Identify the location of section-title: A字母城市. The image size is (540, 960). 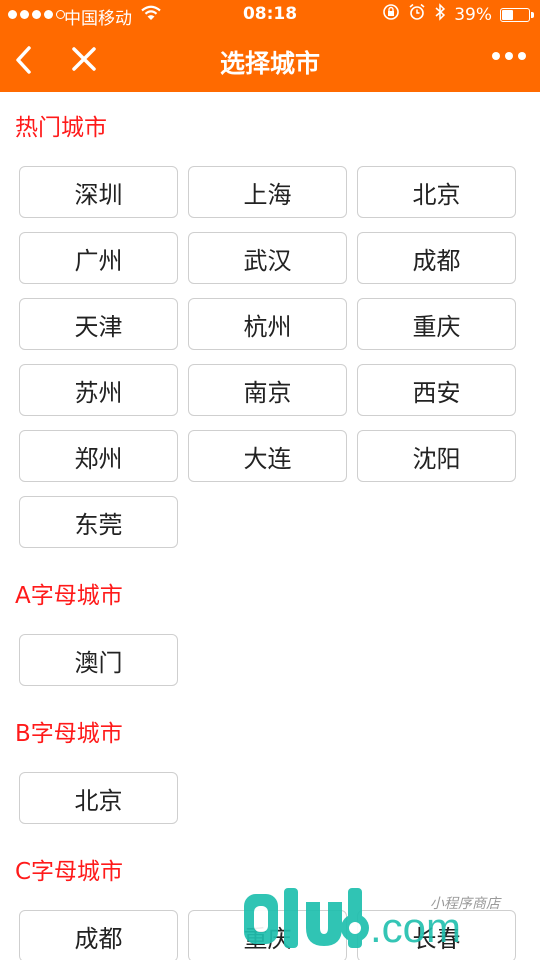
(69, 596).